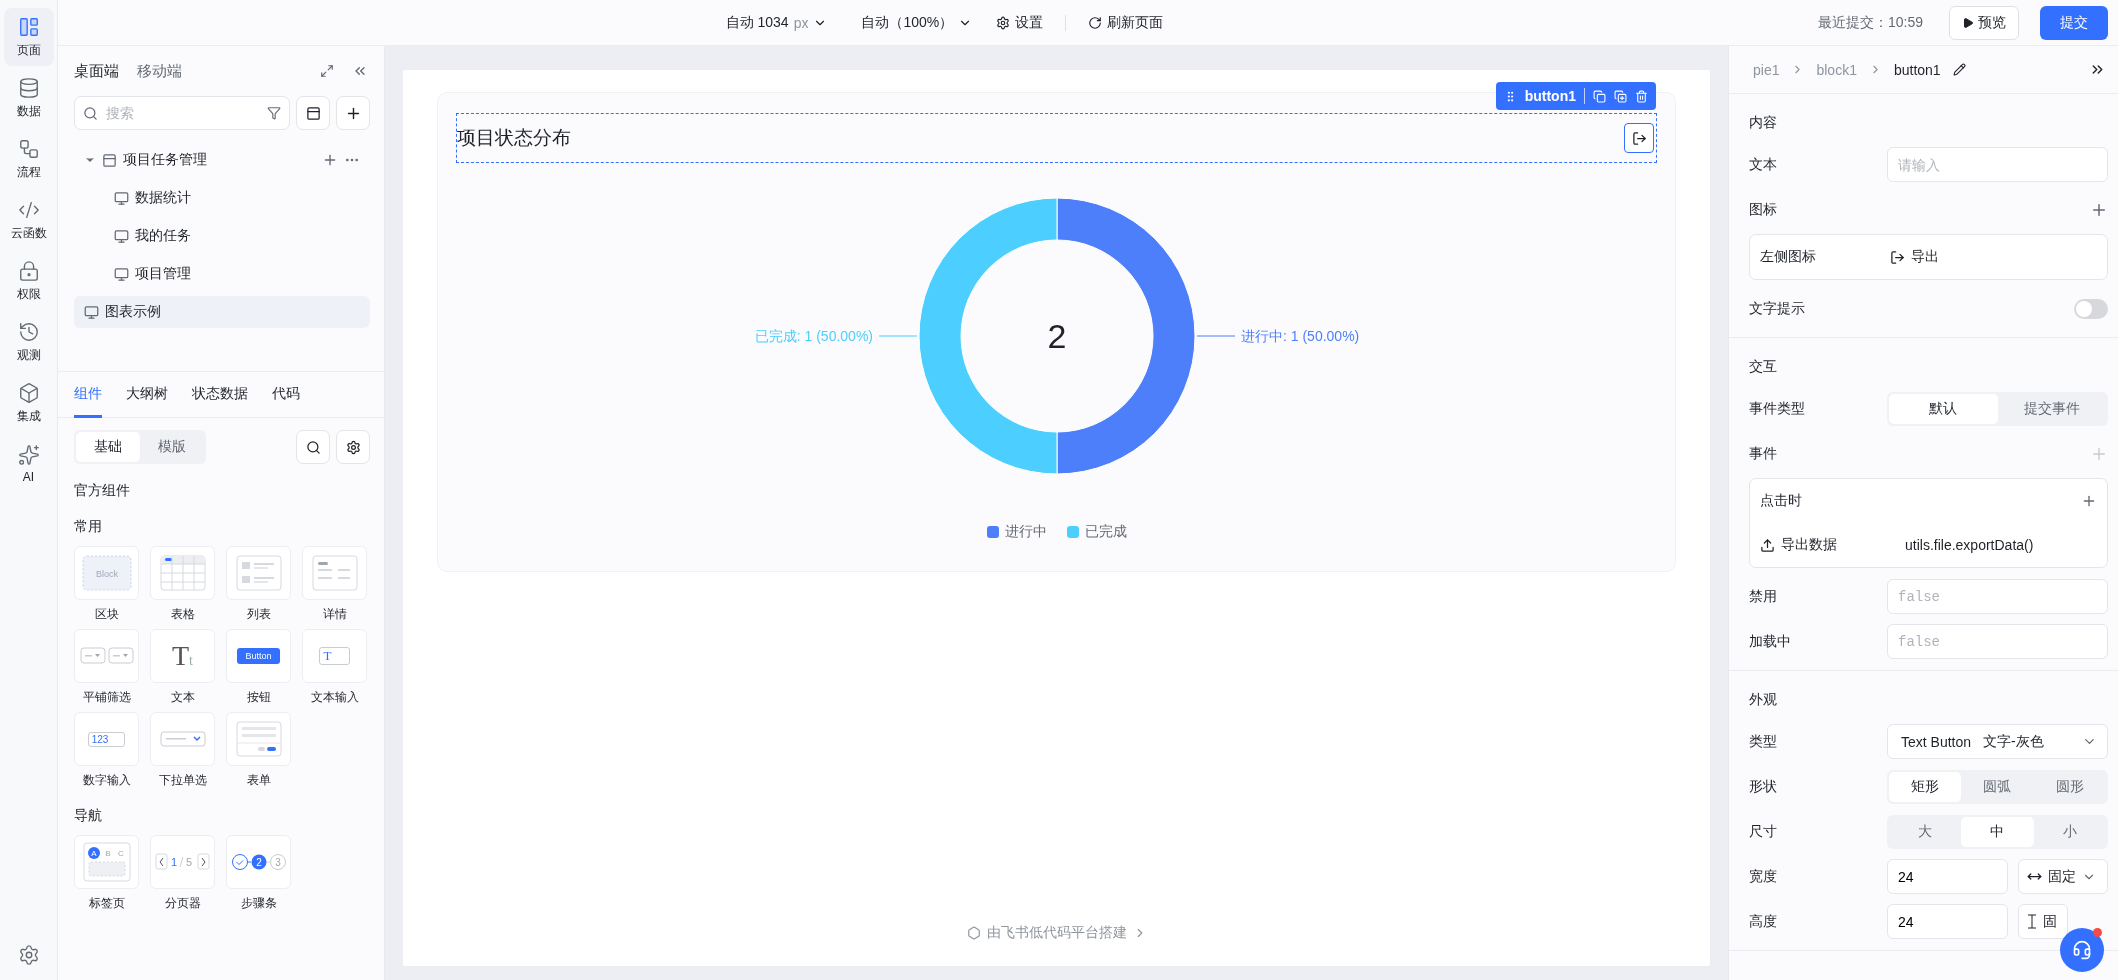  Describe the element at coordinates (28, 955) in the screenshot. I see `settings-icon` at that location.